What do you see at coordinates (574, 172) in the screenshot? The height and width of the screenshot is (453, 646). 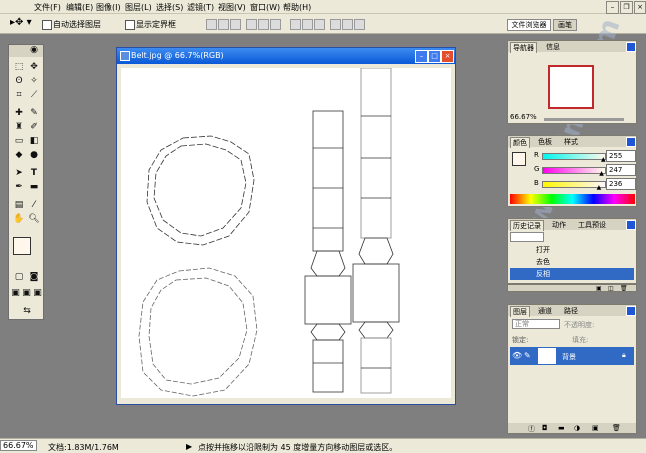 I see `channel-g-slider: ▲` at bounding box center [574, 172].